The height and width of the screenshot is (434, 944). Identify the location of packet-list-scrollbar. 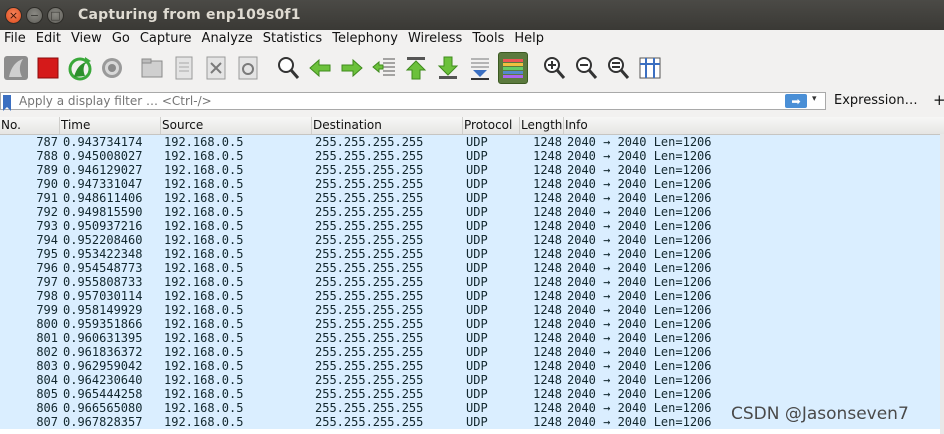
(942, 284).